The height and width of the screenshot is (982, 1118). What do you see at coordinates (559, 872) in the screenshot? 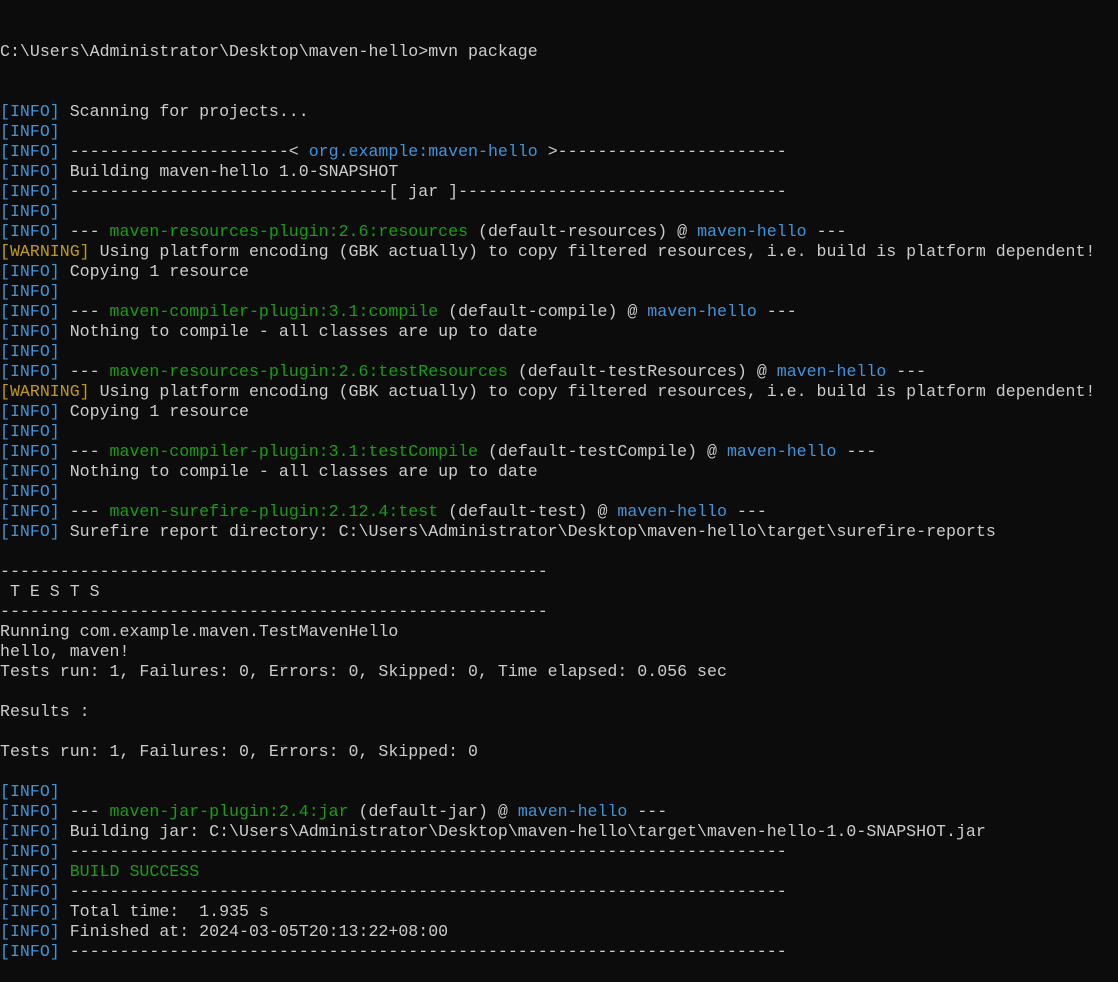
I see `output-line: [INFO] BUILD SUCCESS` at bounding box center [559, 872].